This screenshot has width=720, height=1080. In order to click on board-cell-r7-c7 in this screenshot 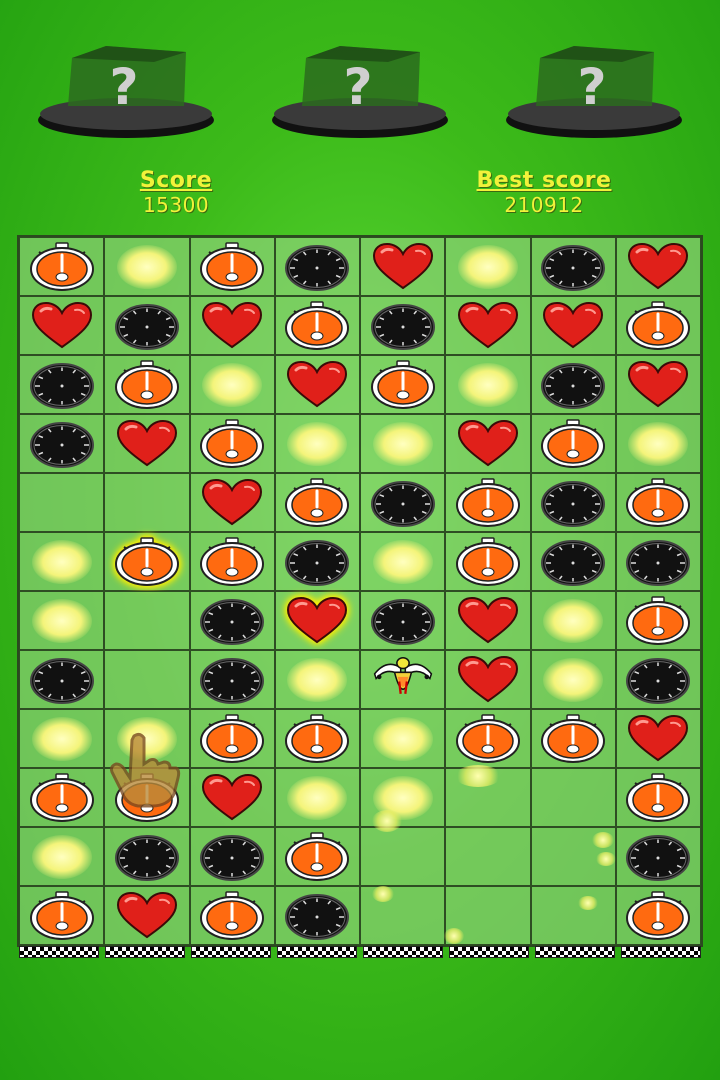, I will do `click(573, 620)`.